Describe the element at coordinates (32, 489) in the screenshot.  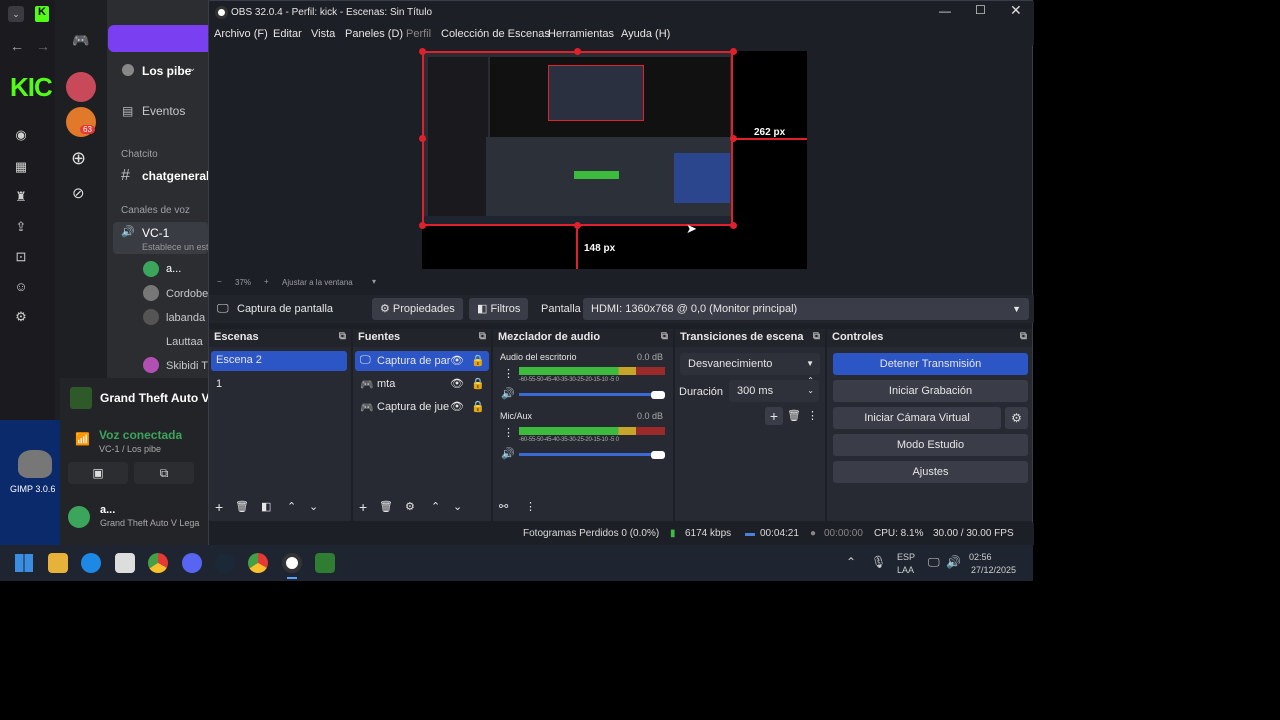
I see `gimp-label: GIMP 3.0.6` at that location.